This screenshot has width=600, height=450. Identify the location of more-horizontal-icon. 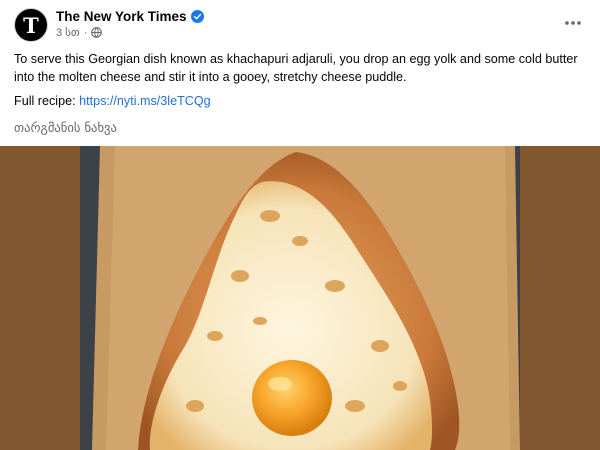
(573, 23).